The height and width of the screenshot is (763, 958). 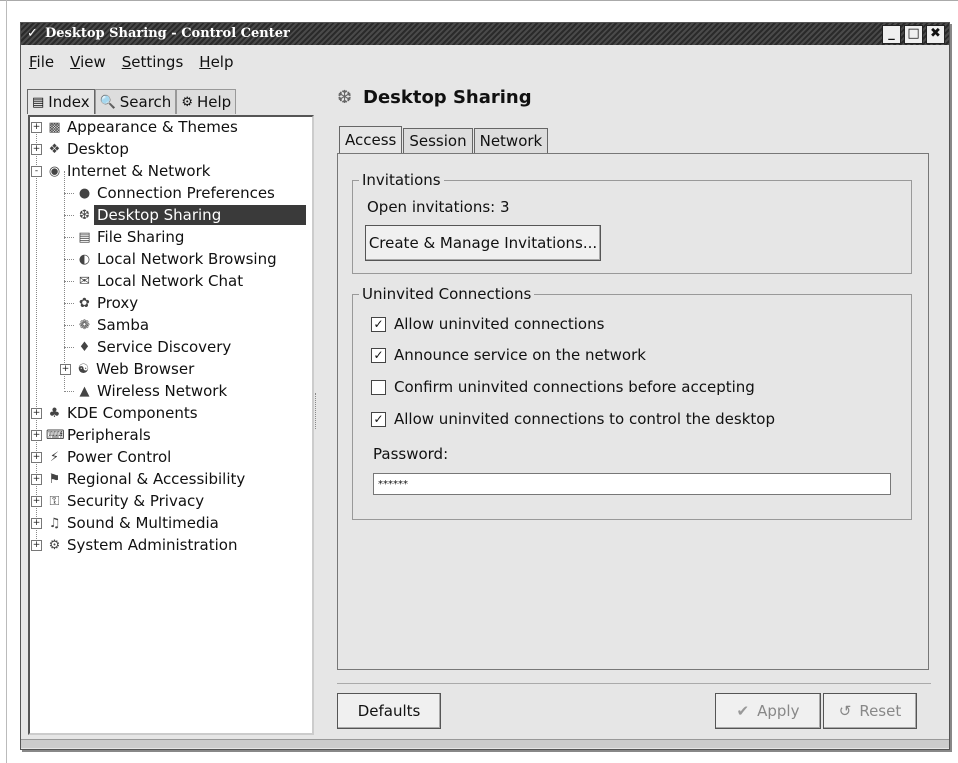 I want to click on maximize-button: □, so click(x=913, y=34).